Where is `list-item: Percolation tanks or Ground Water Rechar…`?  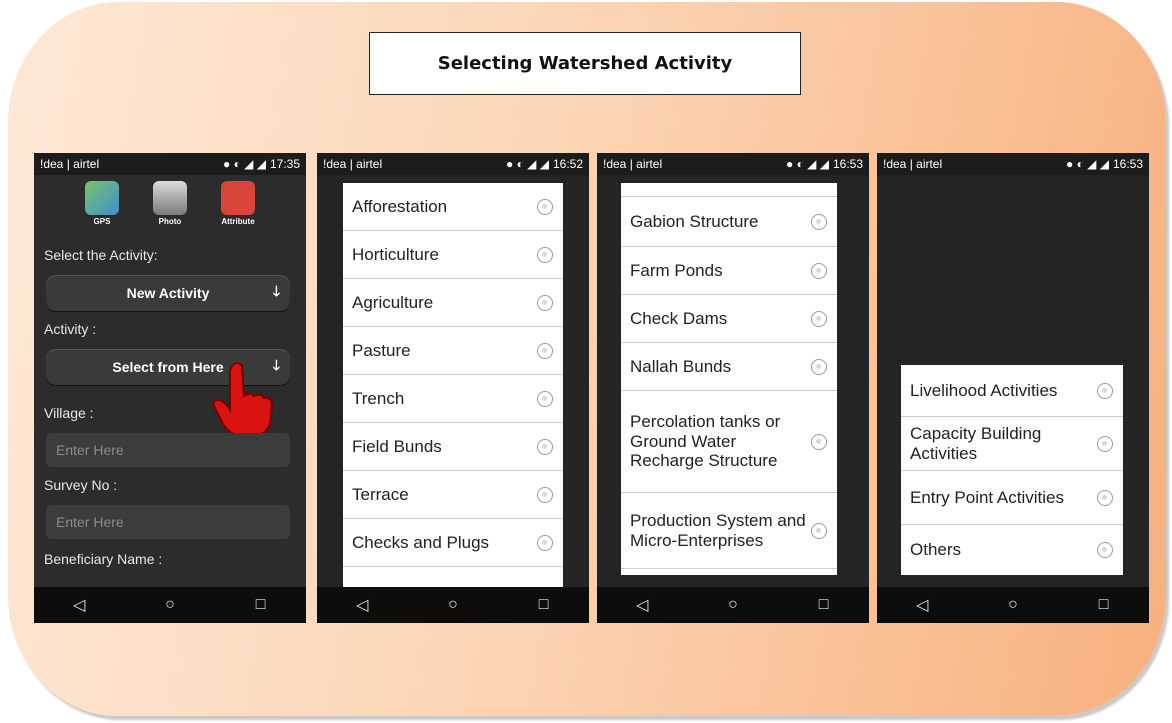 list-item: Percolation tanks or Ground Water Rechar… is located at coordinates (729, 442).